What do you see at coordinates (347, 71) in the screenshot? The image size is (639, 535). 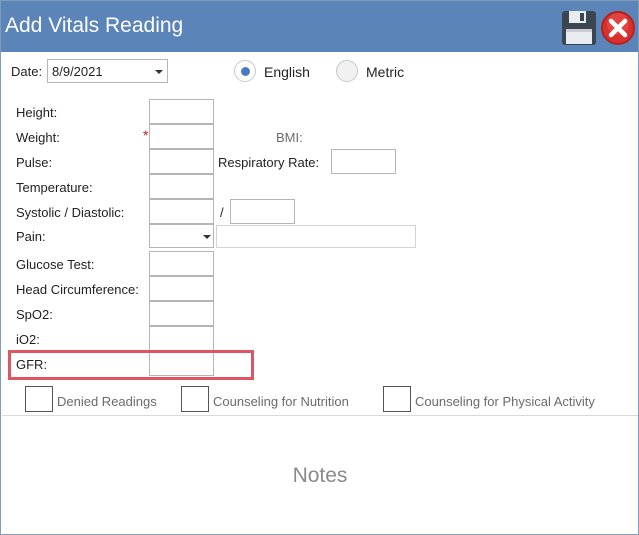 I see `radio-metric` at bounding box center [347, 71].